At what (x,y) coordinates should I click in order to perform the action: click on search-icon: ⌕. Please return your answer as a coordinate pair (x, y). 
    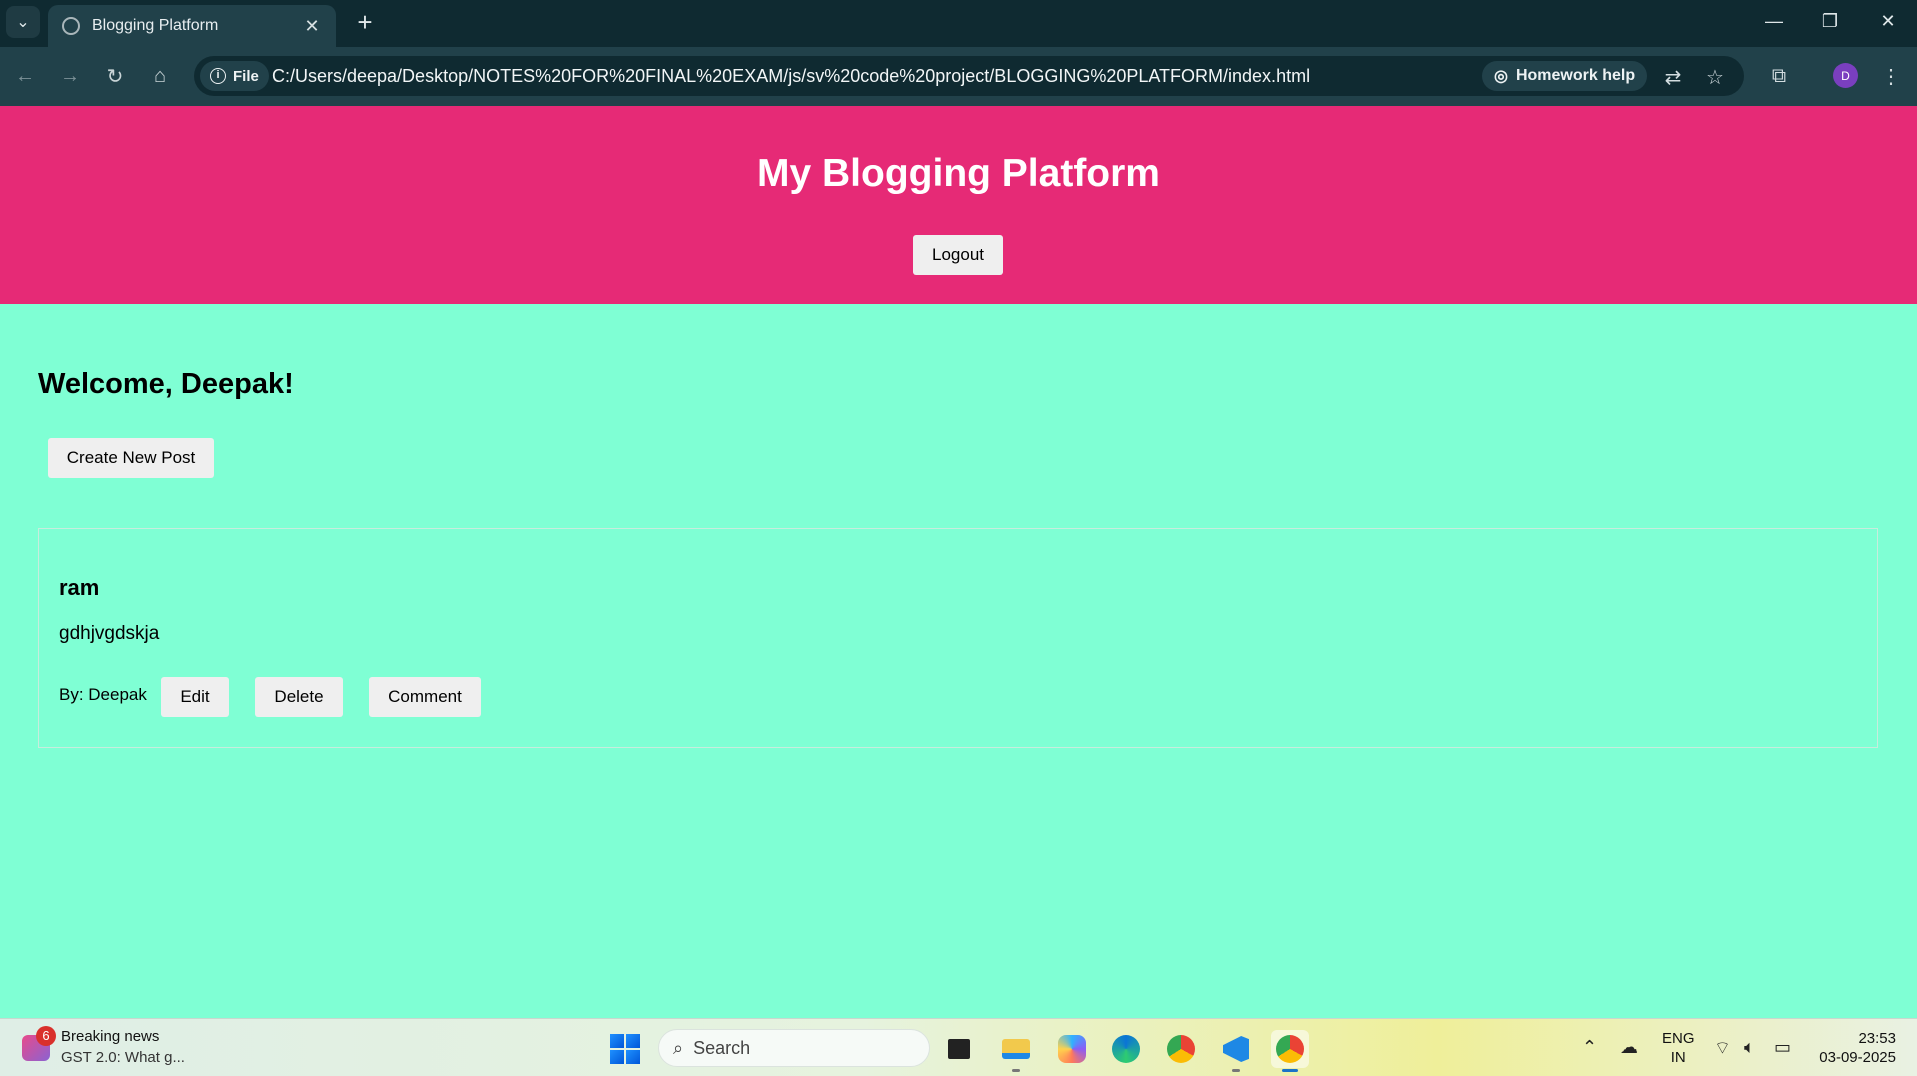
    Looking at the image, I should click on (678, 1047).